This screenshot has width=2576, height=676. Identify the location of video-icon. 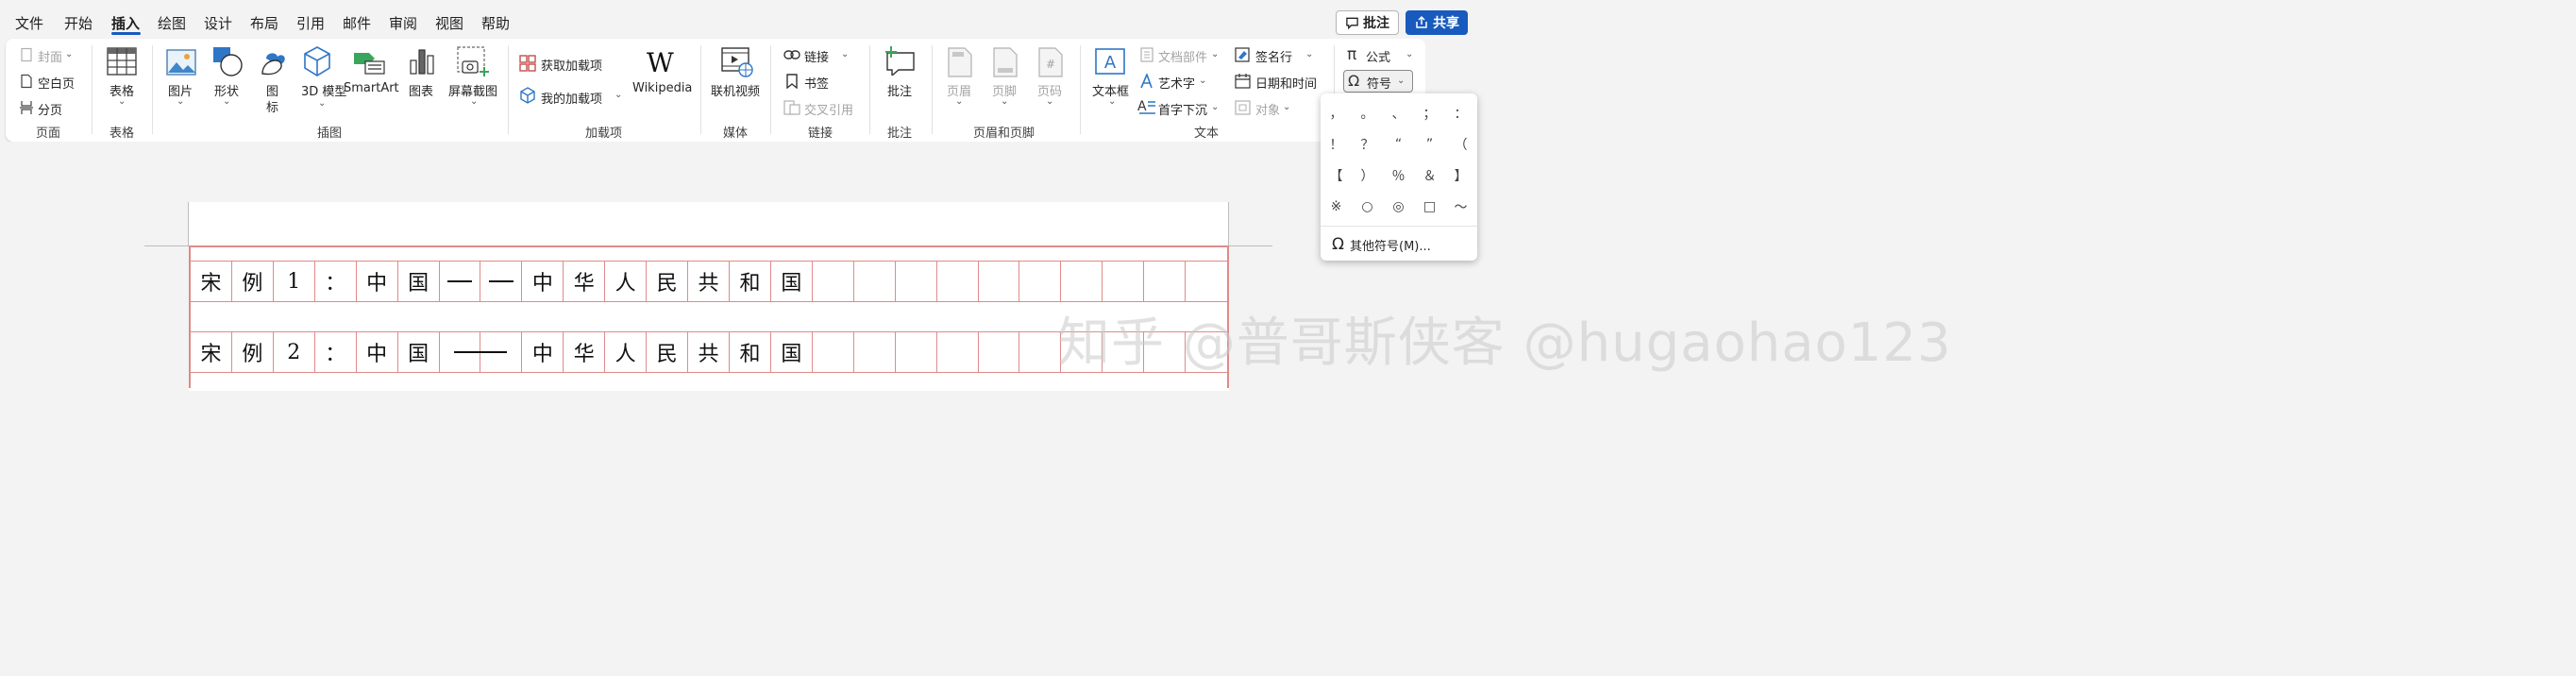
(737, 62).